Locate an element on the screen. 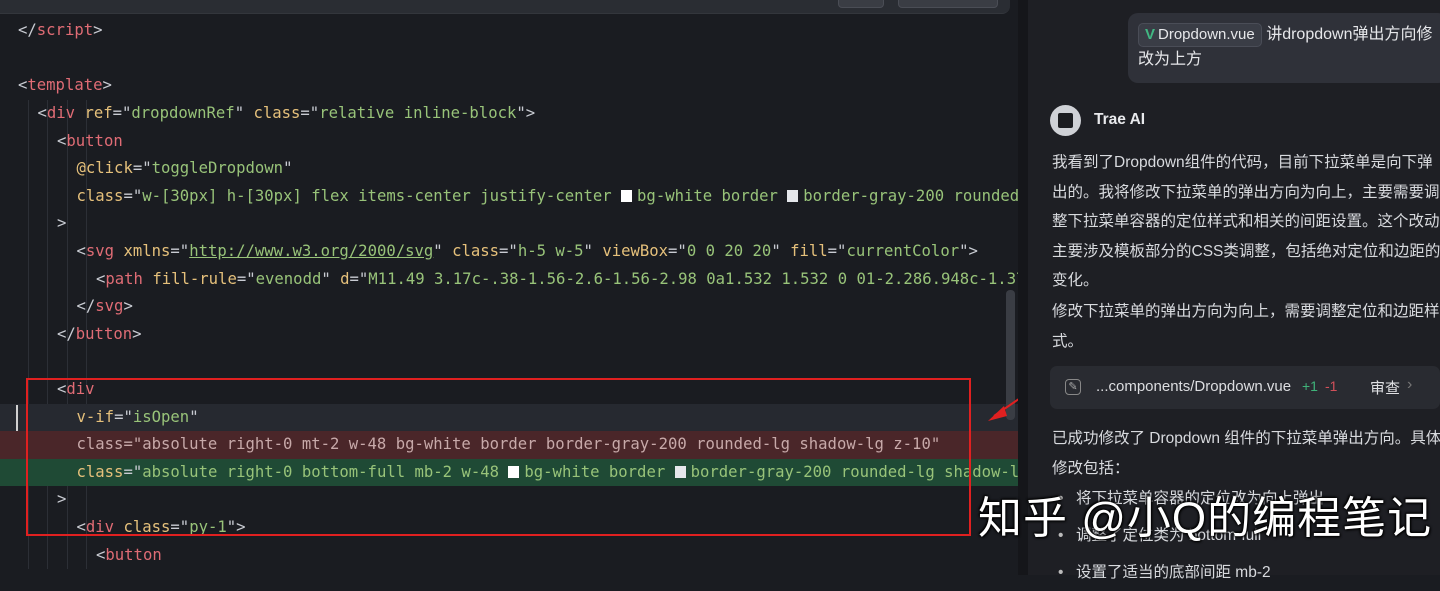 This screenshot has height=591, width=1440. toolbar-input is located at coordinates (861, 4).